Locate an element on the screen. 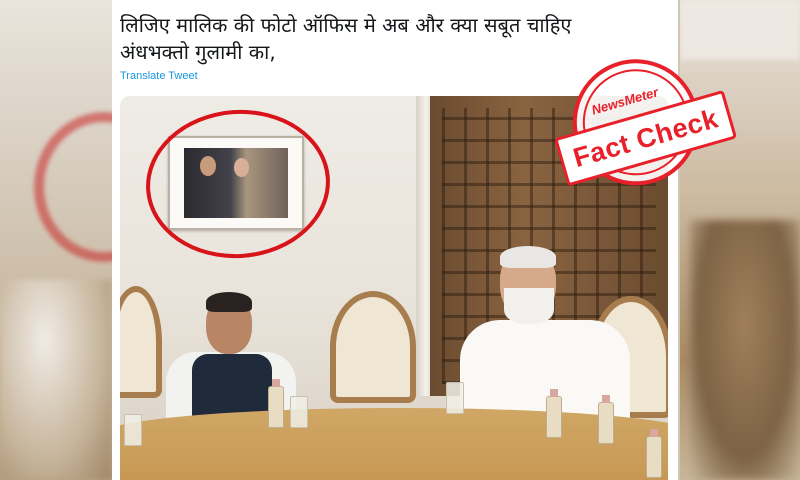 The image size is (800, 480). translate-tweet-link: Translate Tweet is located at coordinates (159, 76).